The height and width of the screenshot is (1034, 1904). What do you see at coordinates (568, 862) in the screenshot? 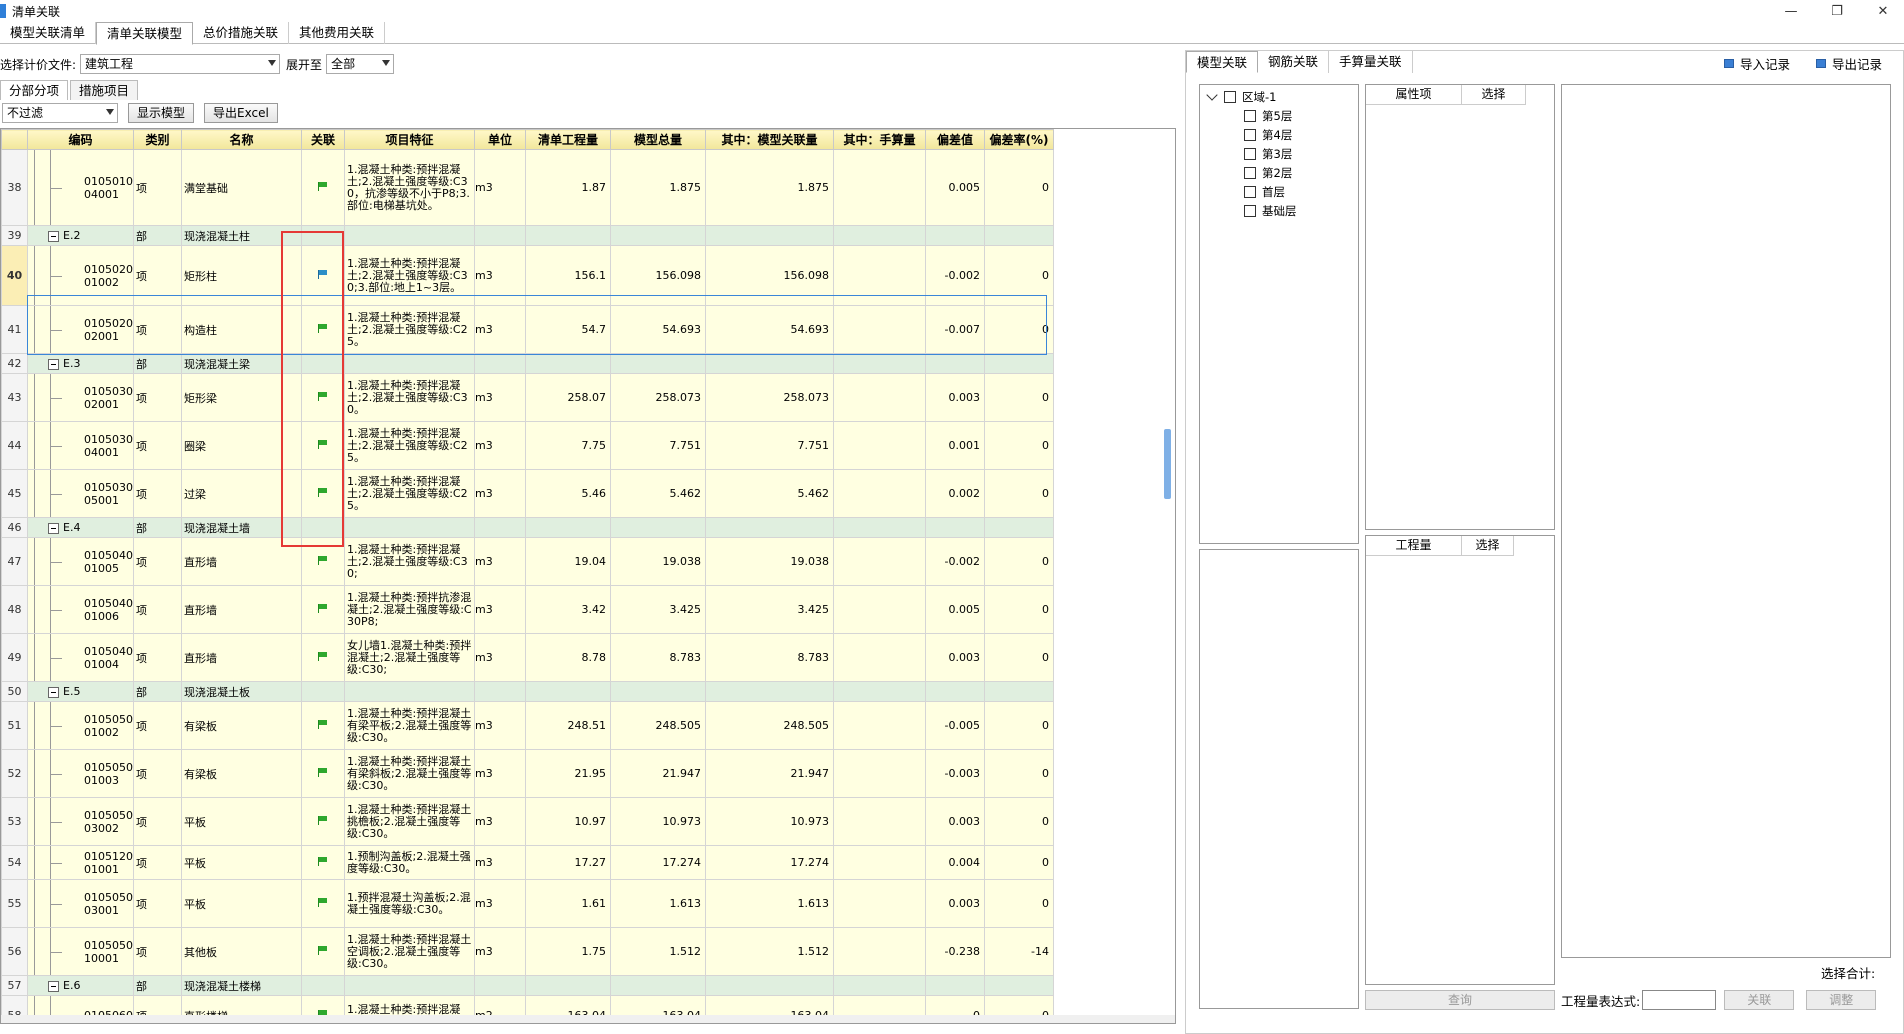
I see `bill-qty-cell: 17.27` at bounding box center [568, 862].